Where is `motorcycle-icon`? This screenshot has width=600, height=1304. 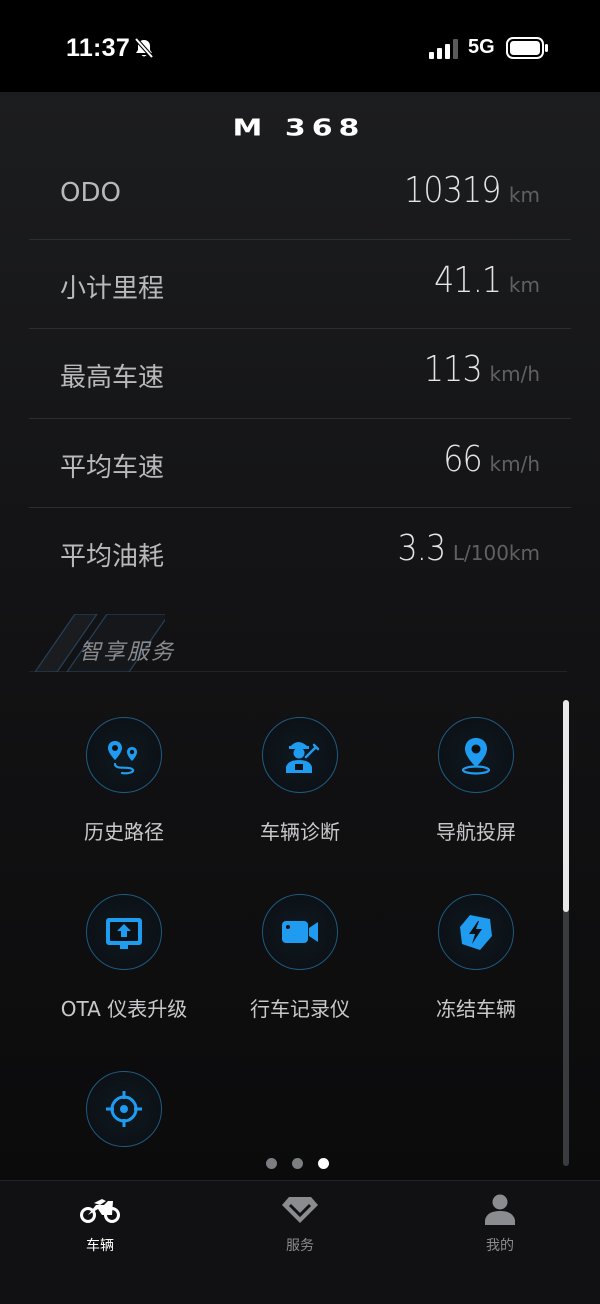 motorcycle-icon is located at coordinates (100, 1211).